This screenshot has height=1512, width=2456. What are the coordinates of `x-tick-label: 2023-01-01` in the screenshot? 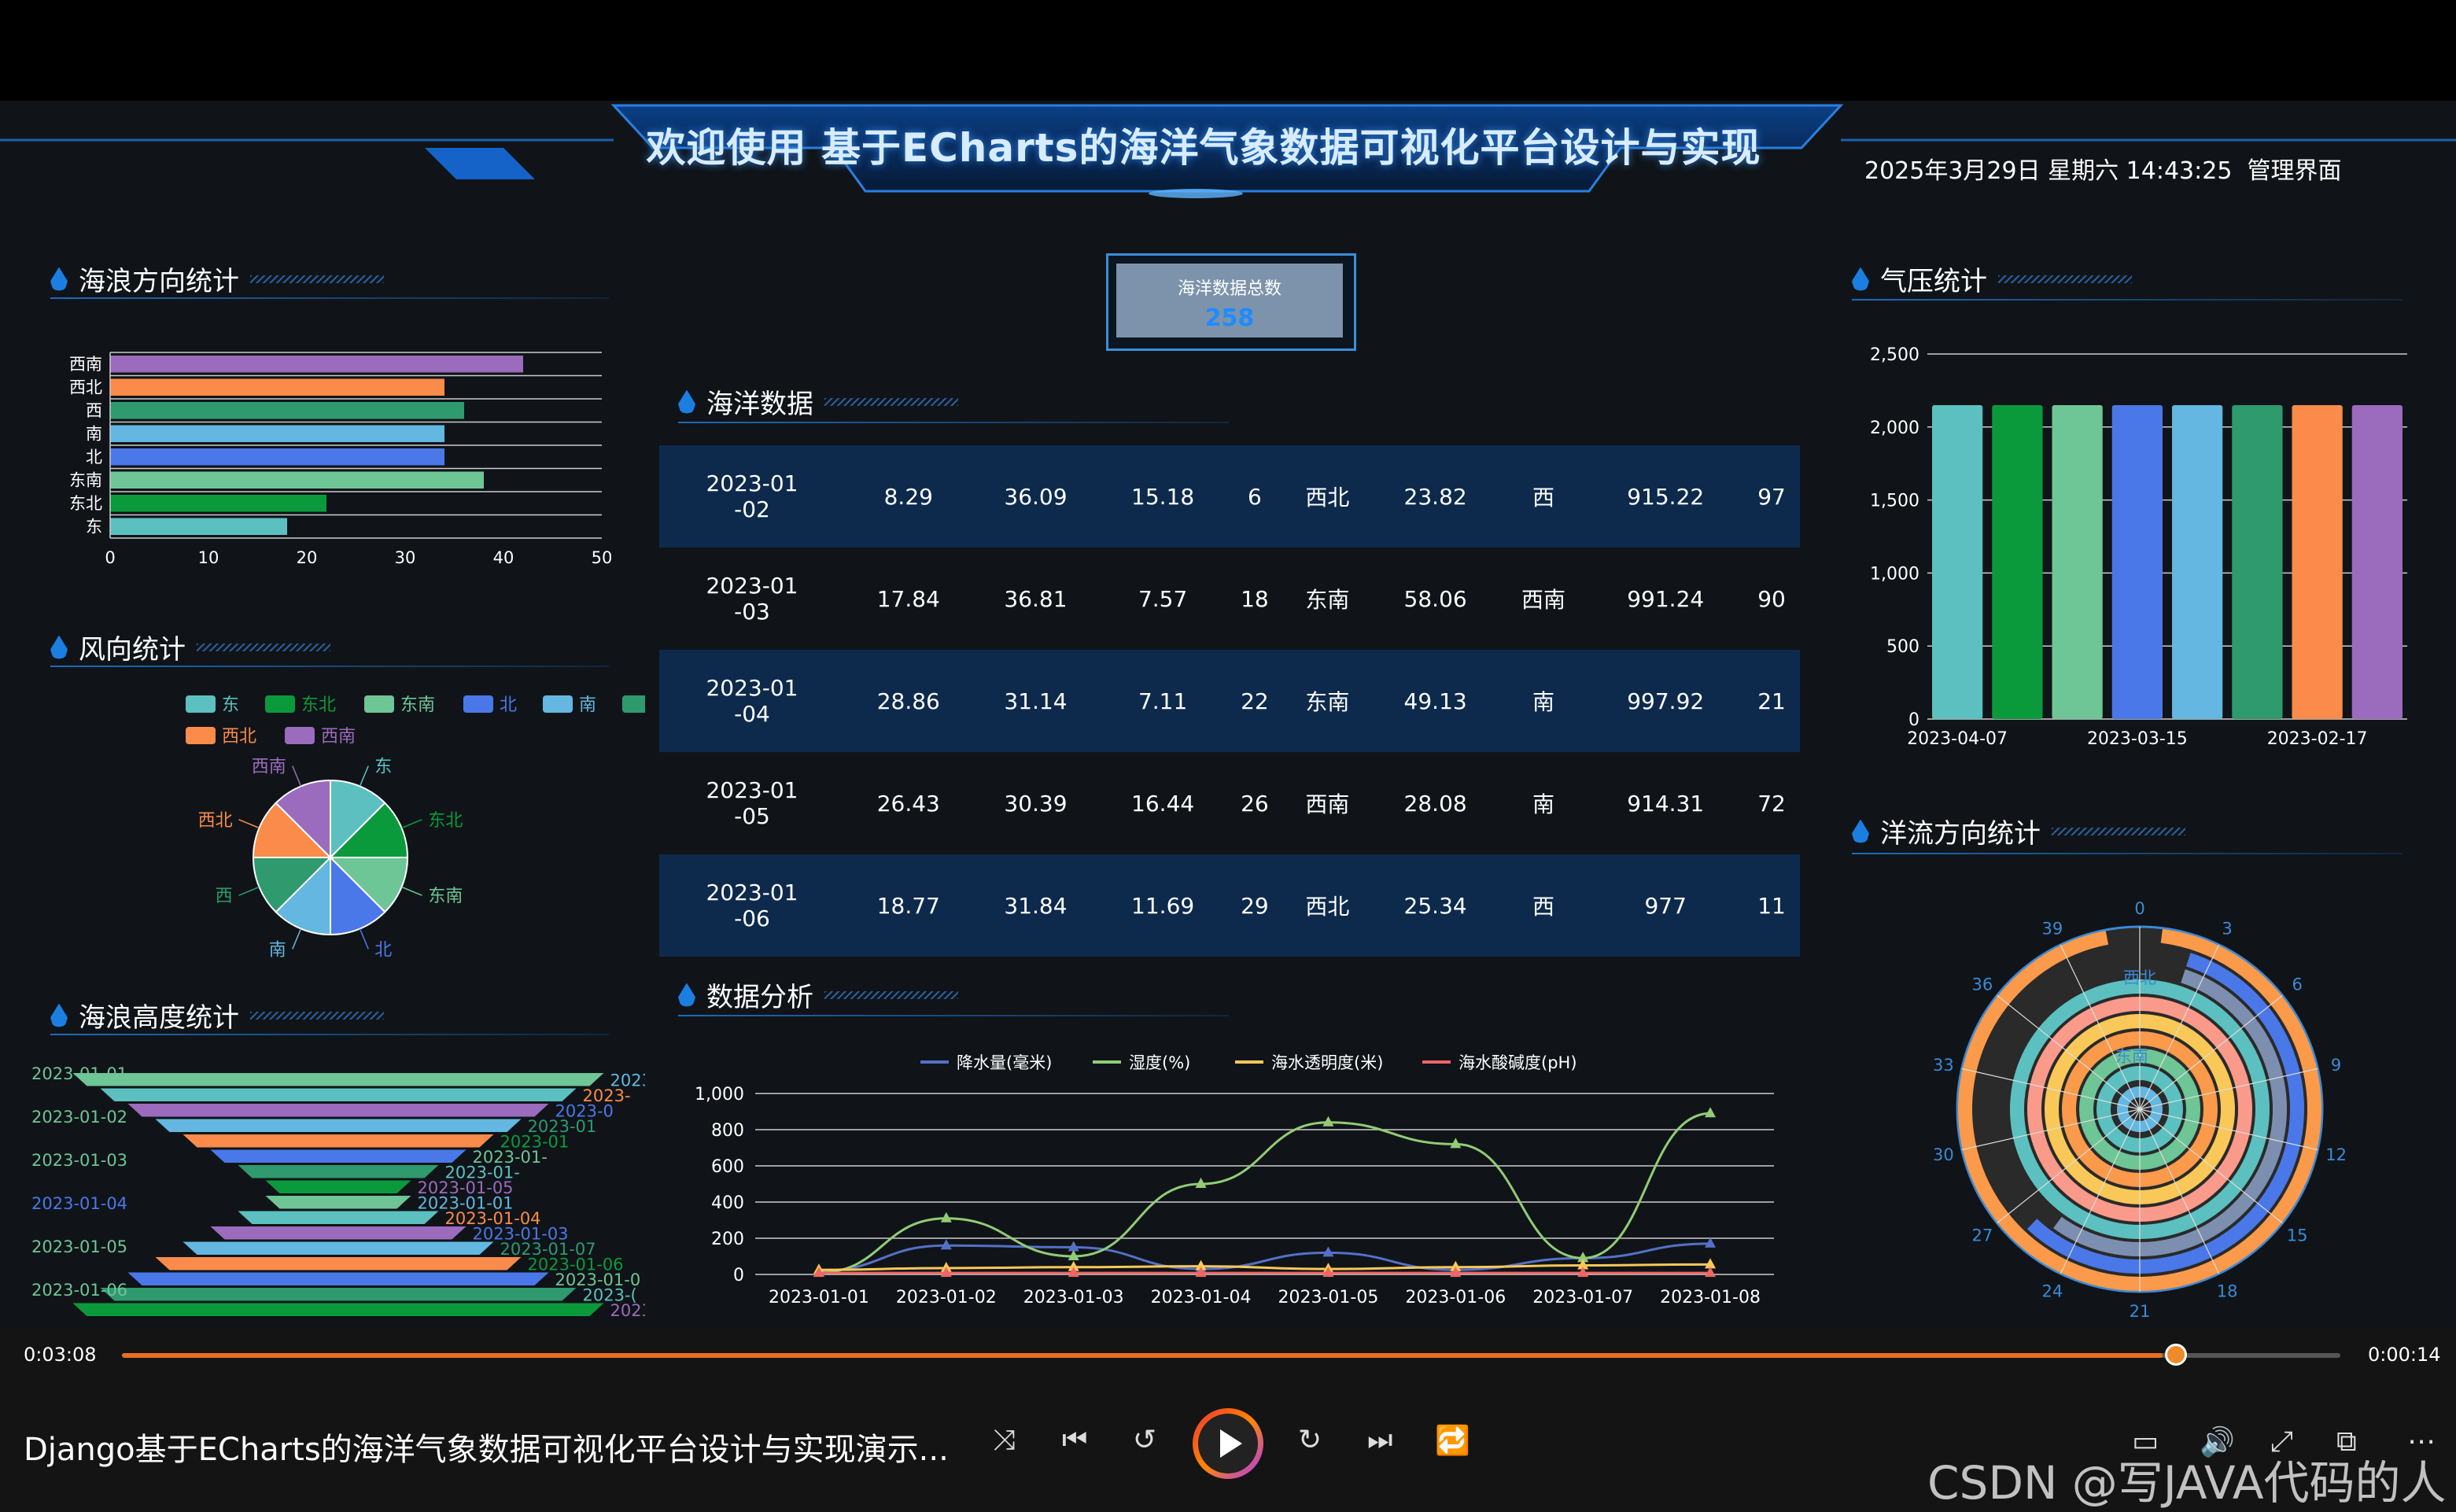 It's located at (819, 1297).